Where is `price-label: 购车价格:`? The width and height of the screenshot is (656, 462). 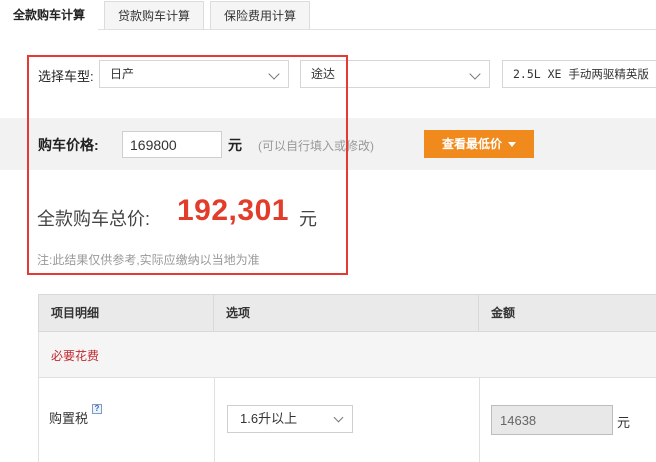 price-label: 购车价格: is located at coordinates (68, 145).